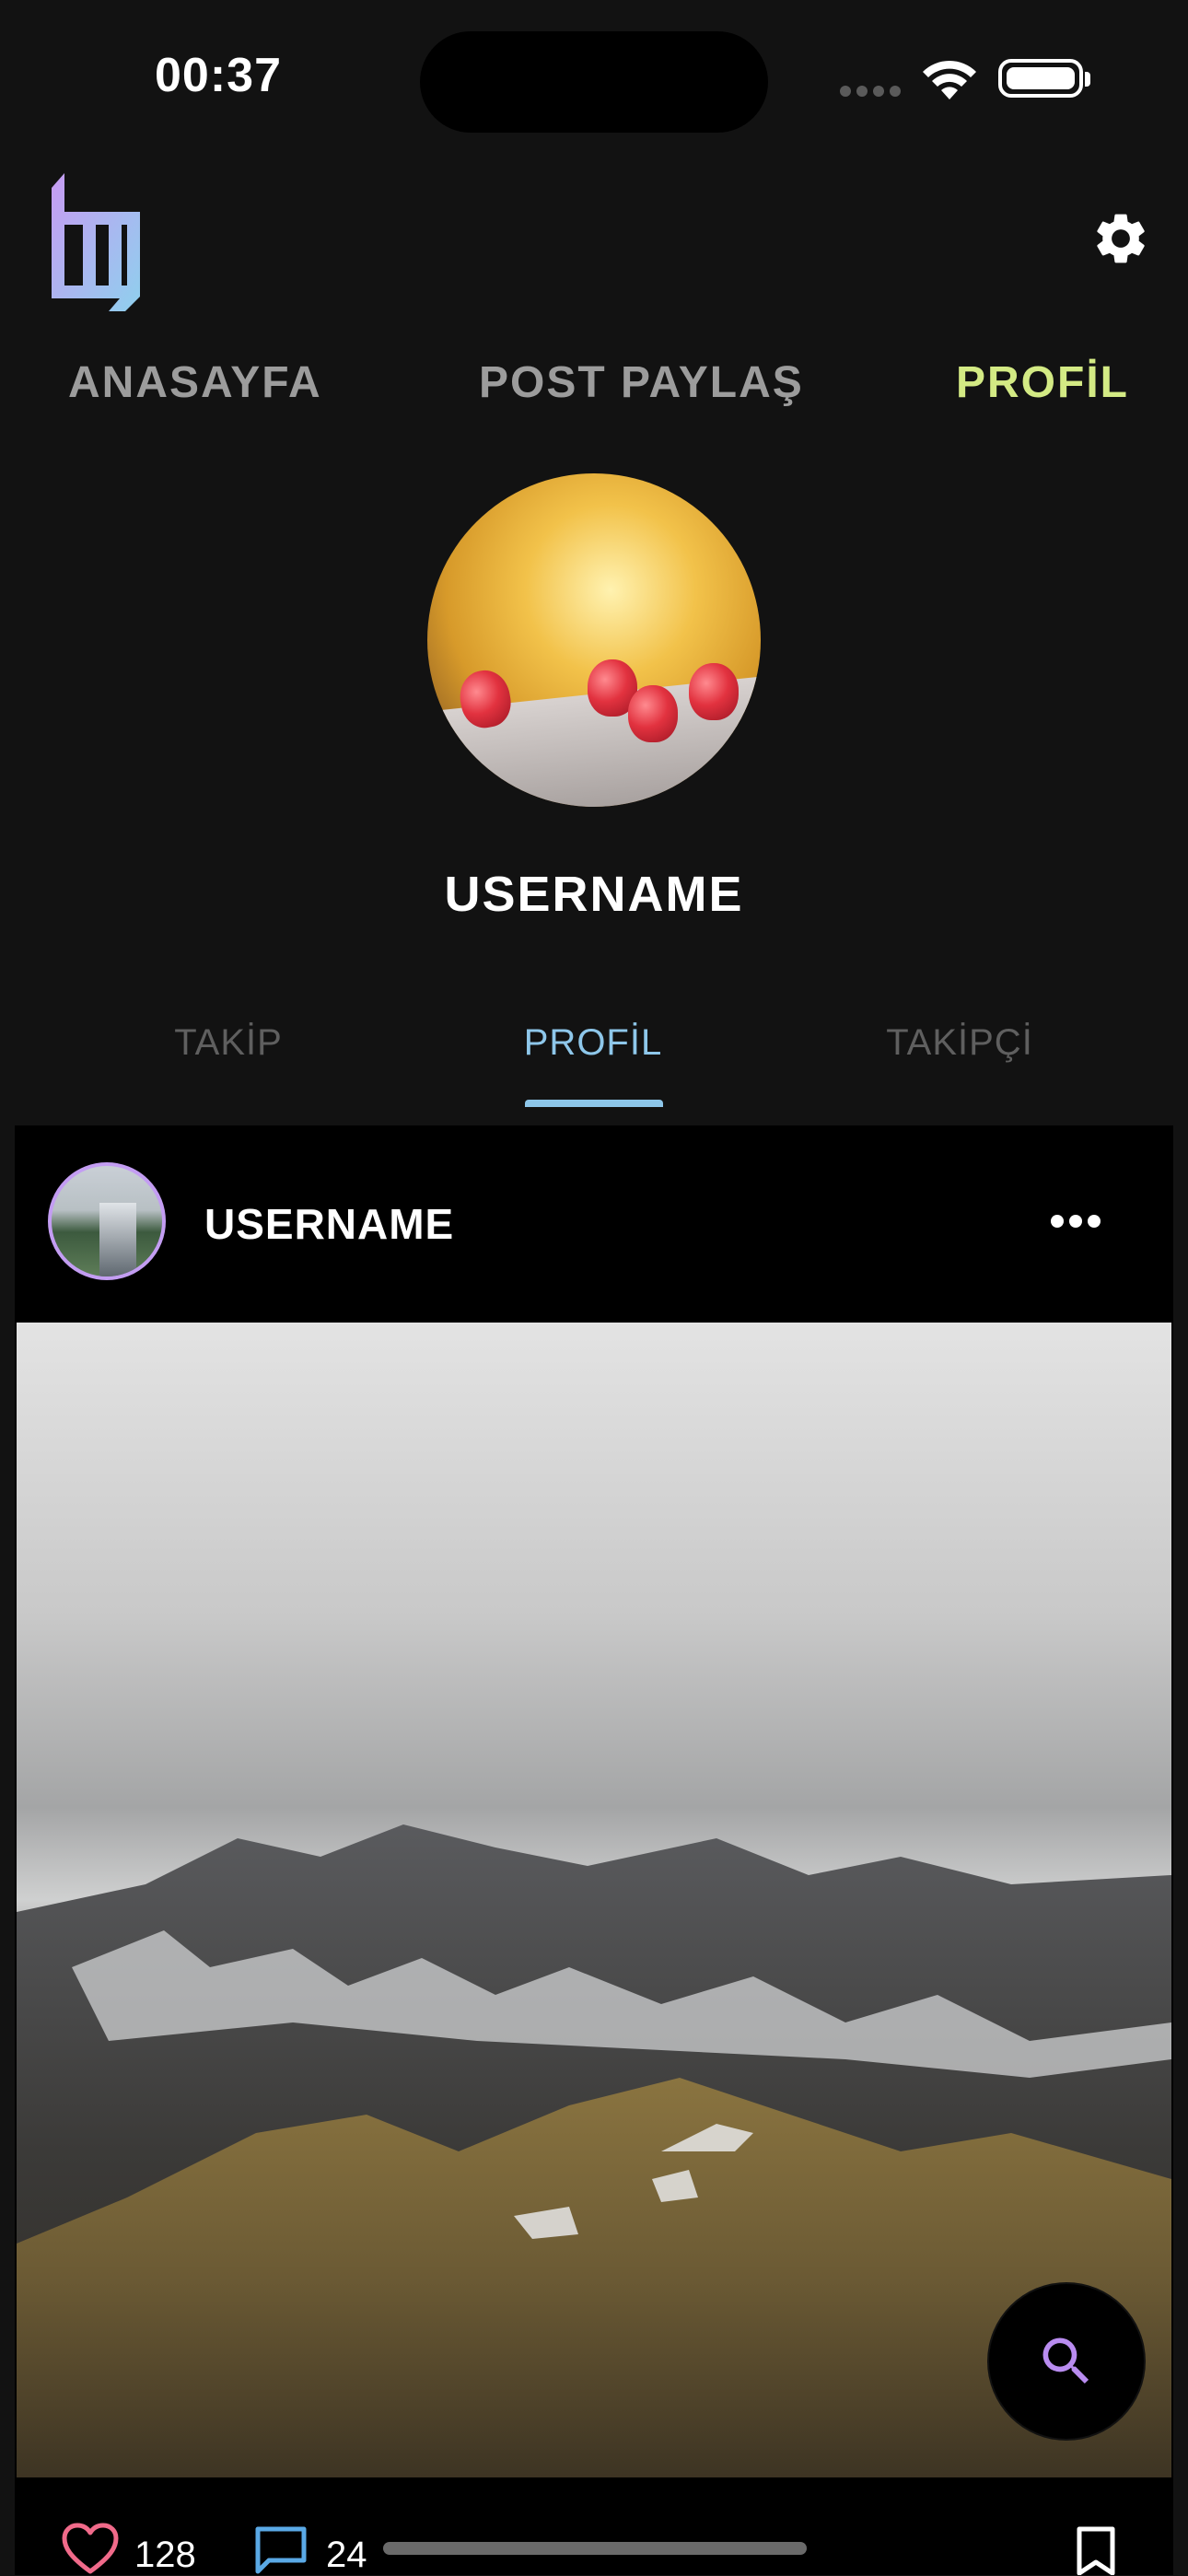 This screenshot has height=2576, width=1188. What do you see at coordinates (1042, 382) in the screenshot?
I see `nav-tab-profile: PROFİL` at bounding box center [1042, 382].